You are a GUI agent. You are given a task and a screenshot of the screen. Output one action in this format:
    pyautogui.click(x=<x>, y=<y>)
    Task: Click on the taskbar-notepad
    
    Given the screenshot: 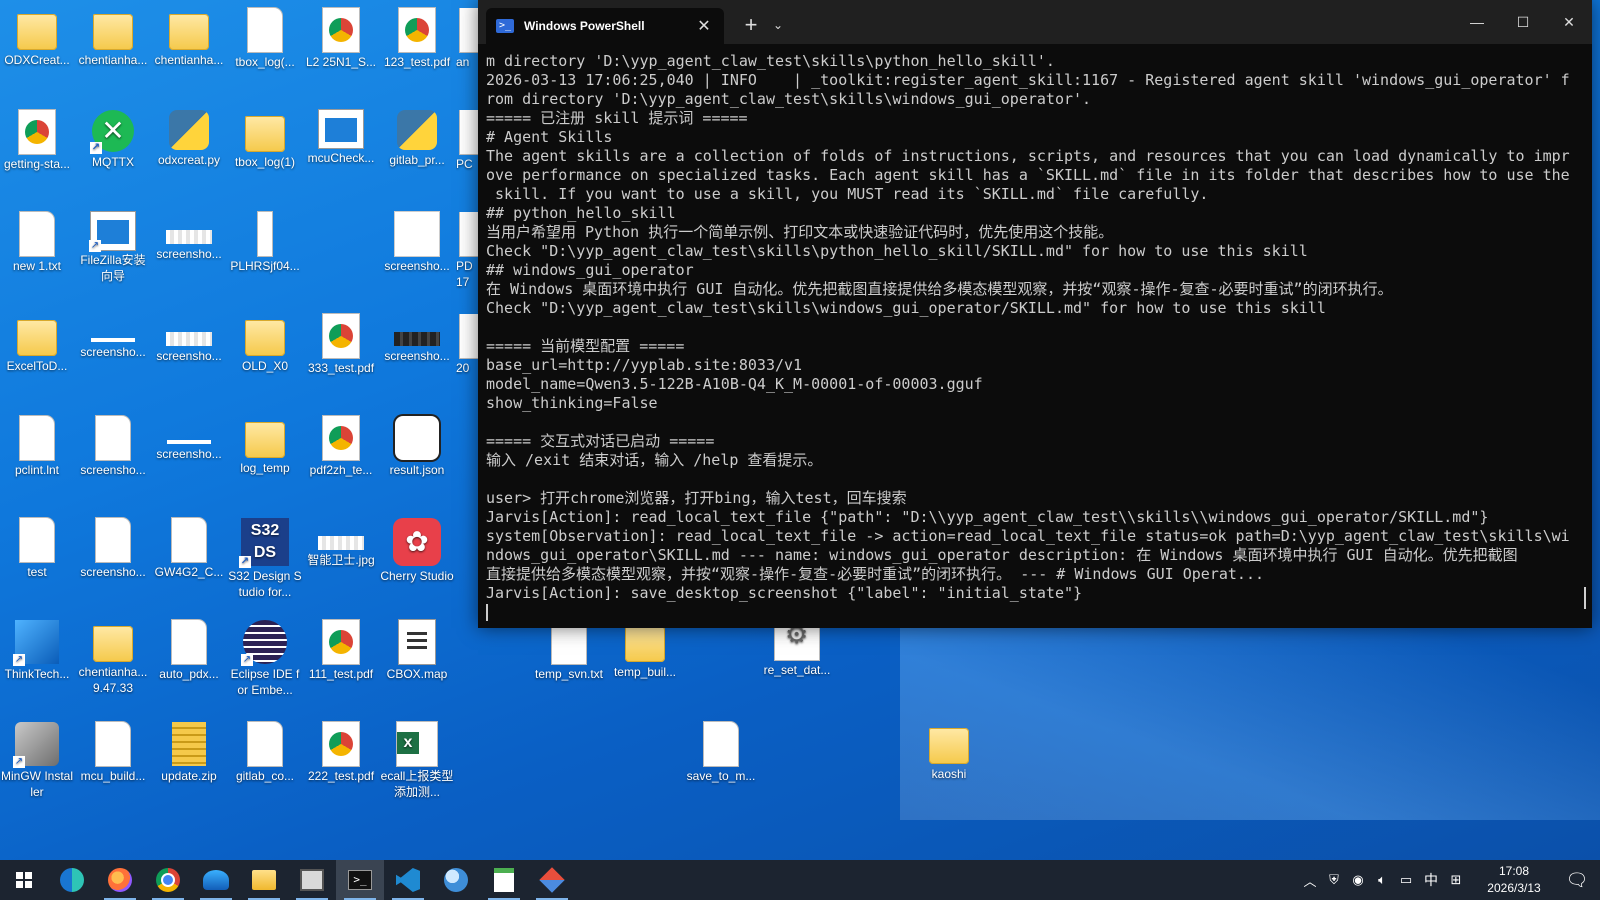 What is the action you would take?
    pyautogui.click(x=504, y=880)
    